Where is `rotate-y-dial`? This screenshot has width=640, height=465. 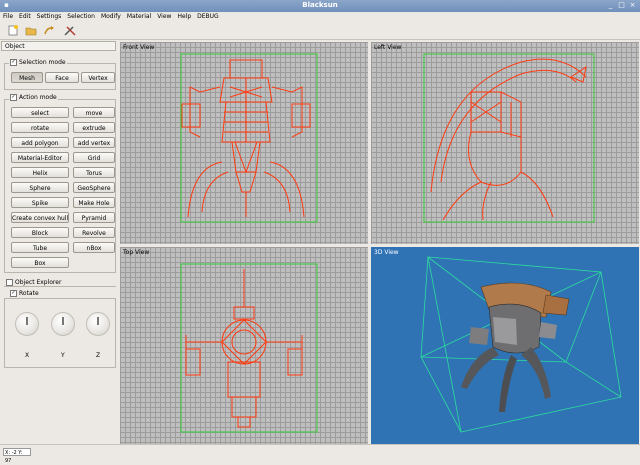
rotate-y-dial is located at coordinates (63, 324).